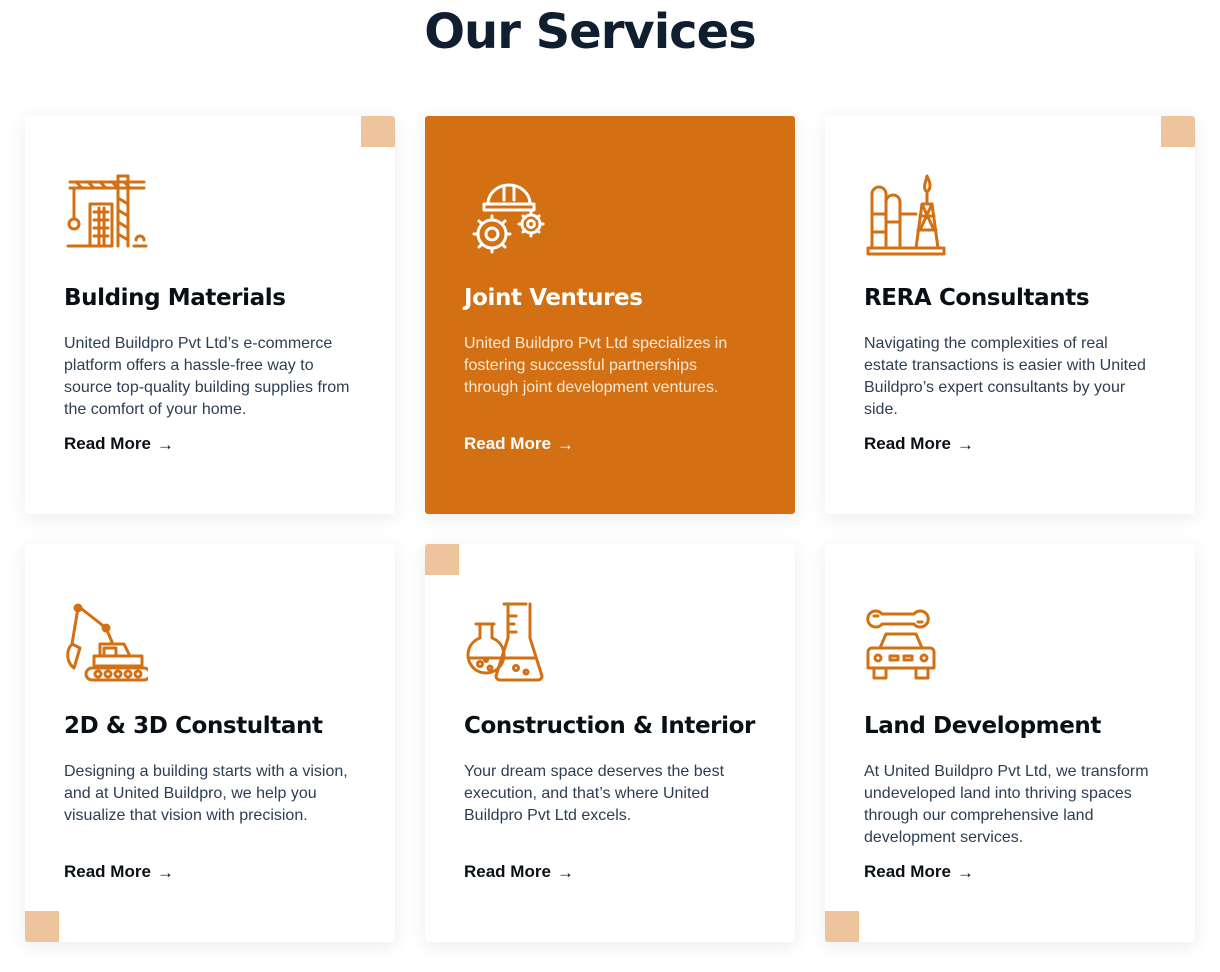 The height and width of the screenshot is (972, 1220). I want to click on service-title: 2D & 3D Constultant, so click(193, 726).